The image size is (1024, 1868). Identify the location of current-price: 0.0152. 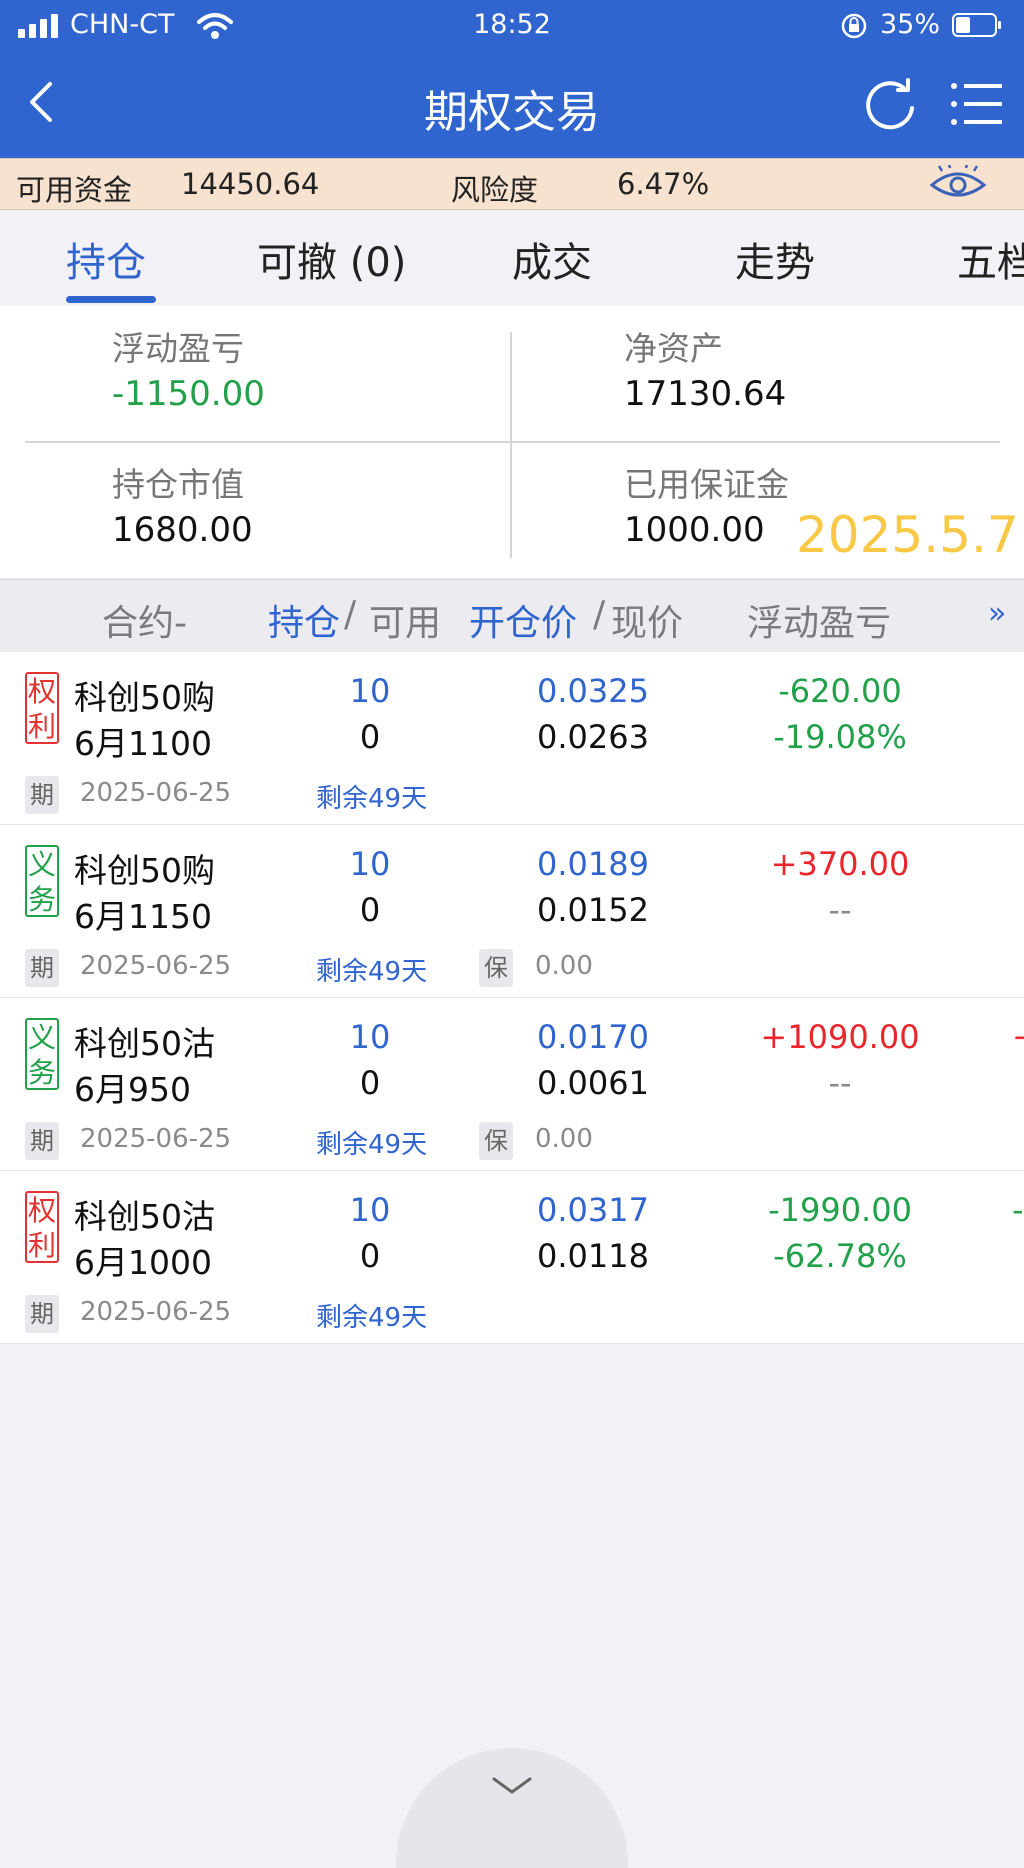
(593, 910).